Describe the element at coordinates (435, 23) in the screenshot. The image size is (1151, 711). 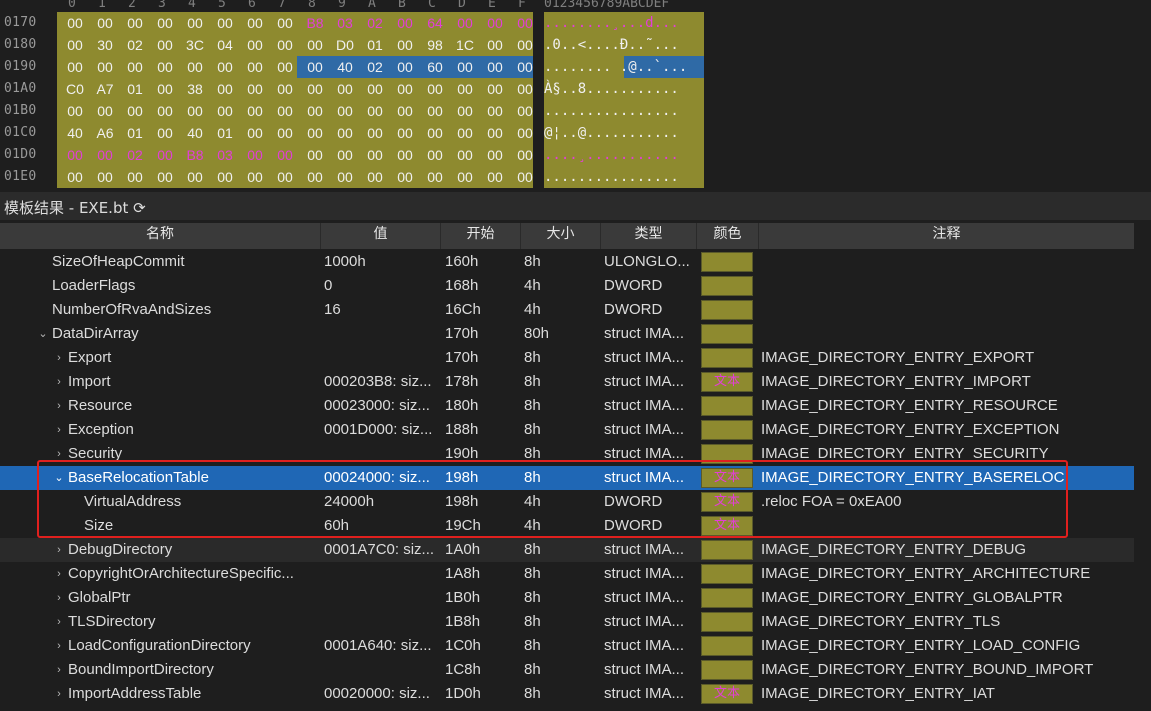
I see `hex-byte: 64` at that location.